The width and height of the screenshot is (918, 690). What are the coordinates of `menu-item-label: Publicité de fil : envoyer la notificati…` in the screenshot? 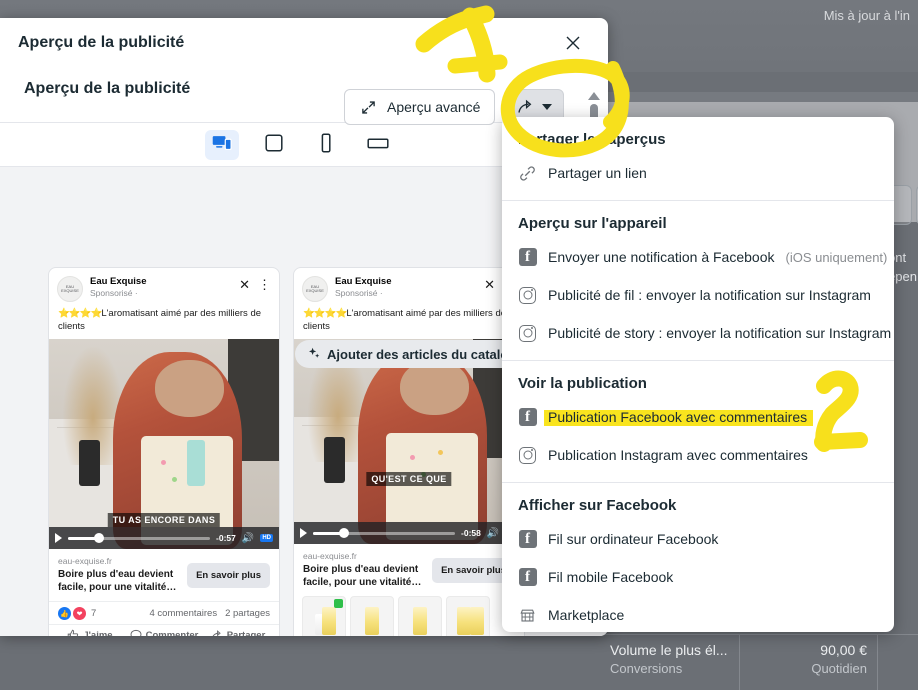 It's located at (709, 295).